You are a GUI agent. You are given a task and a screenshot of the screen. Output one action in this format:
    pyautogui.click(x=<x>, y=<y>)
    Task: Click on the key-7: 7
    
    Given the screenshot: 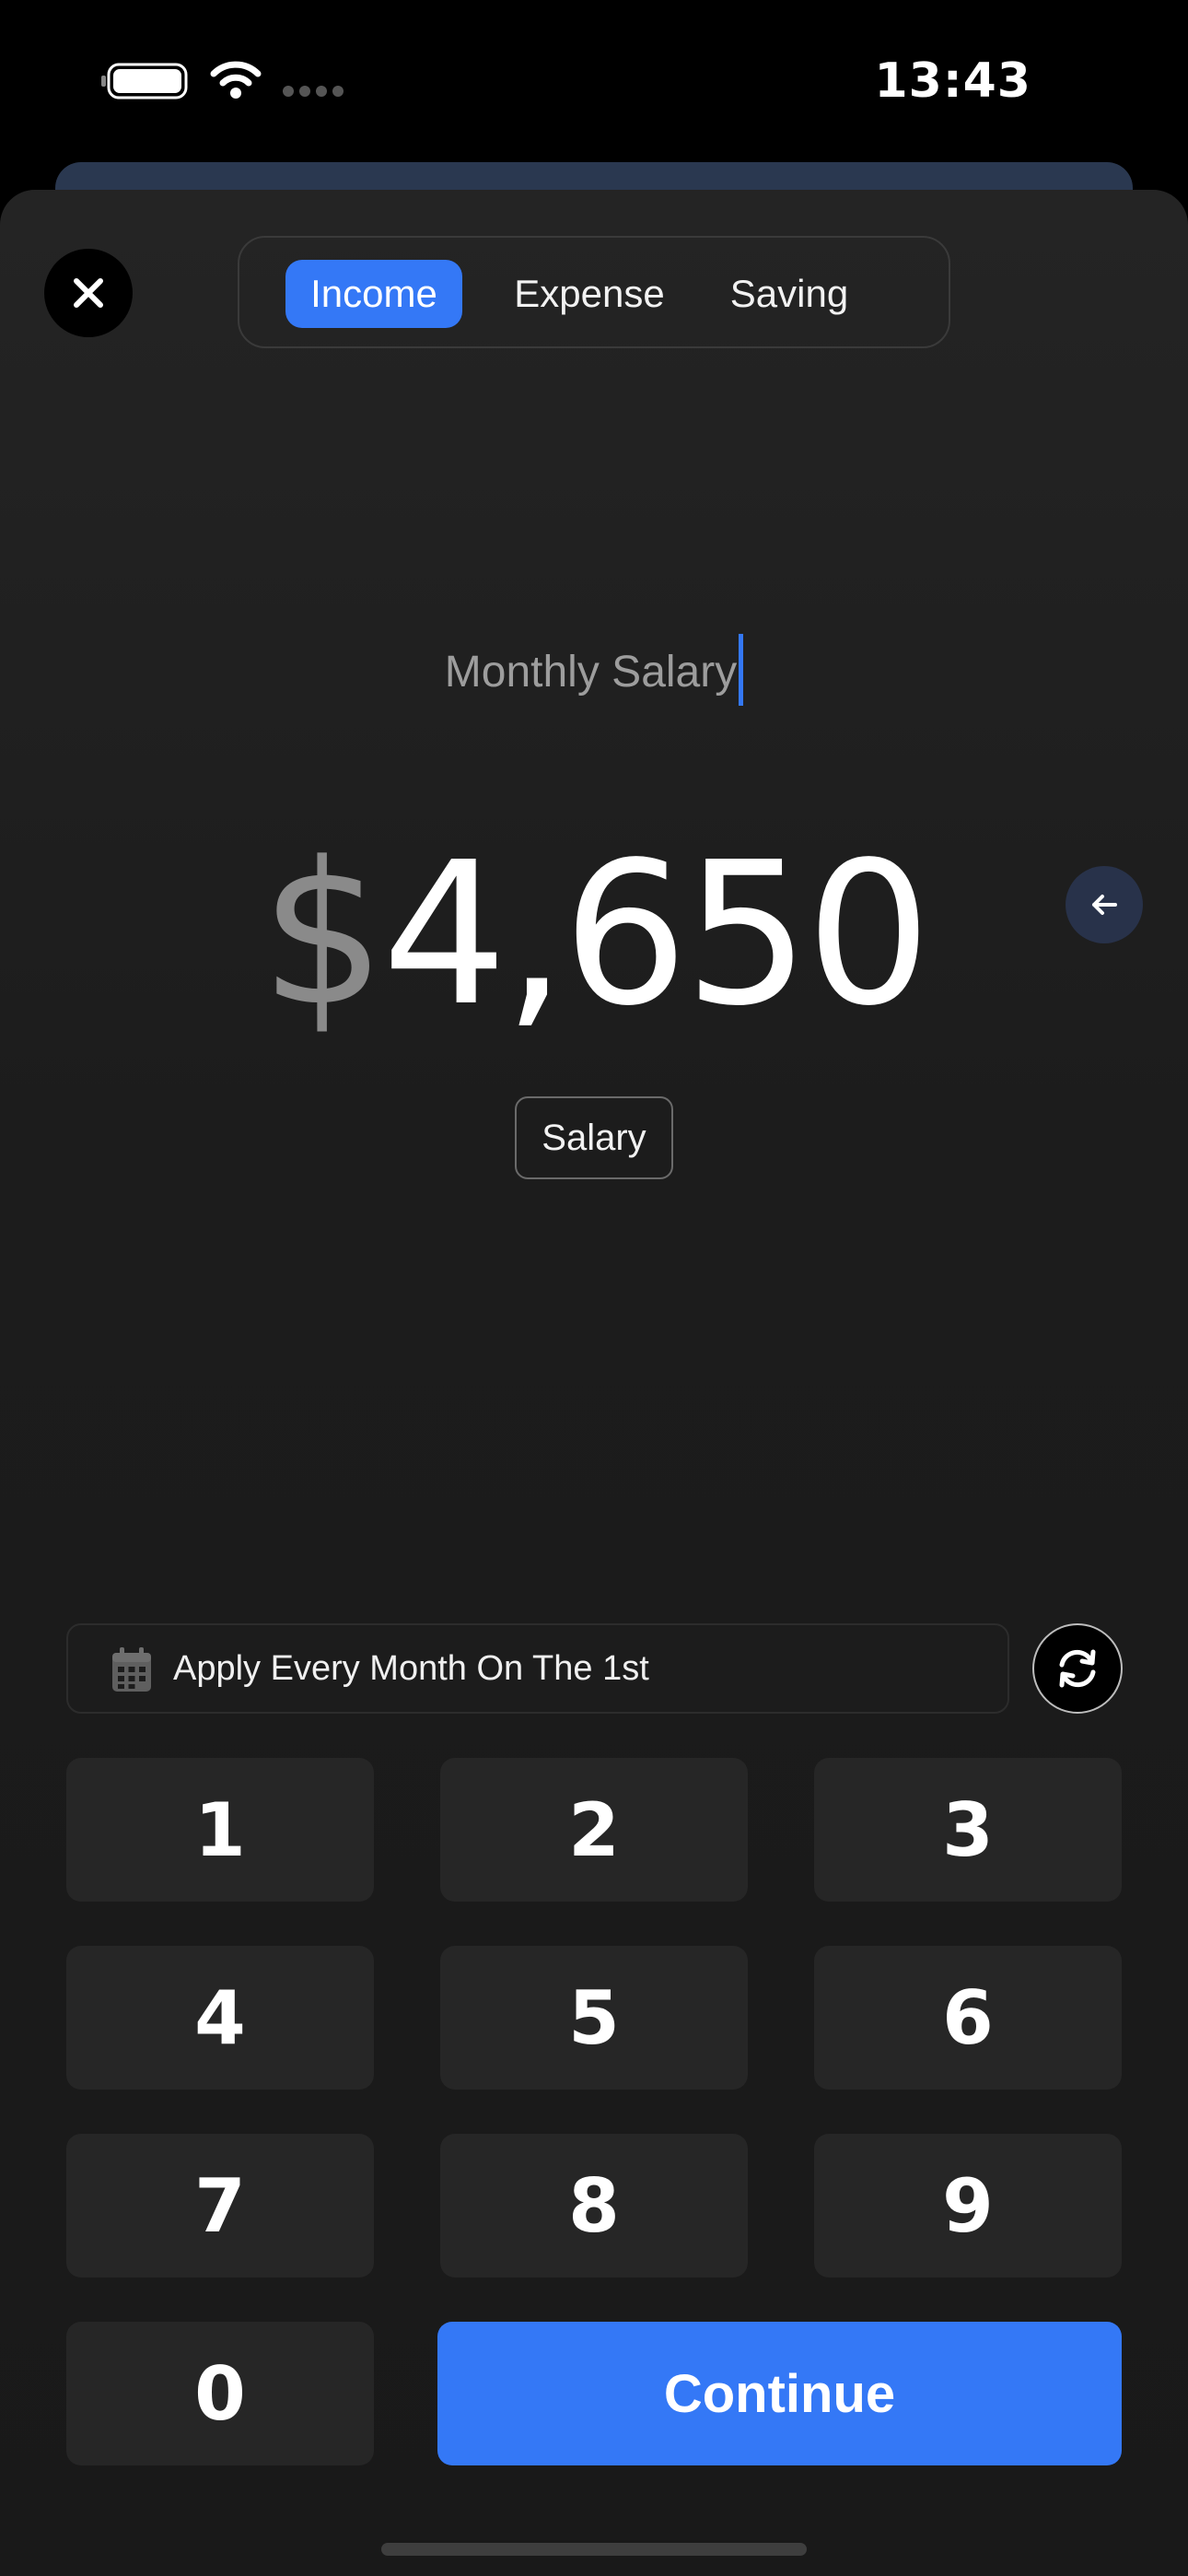 What is the action you would take?
    pyautogui.click(x=220, y=2205)
    